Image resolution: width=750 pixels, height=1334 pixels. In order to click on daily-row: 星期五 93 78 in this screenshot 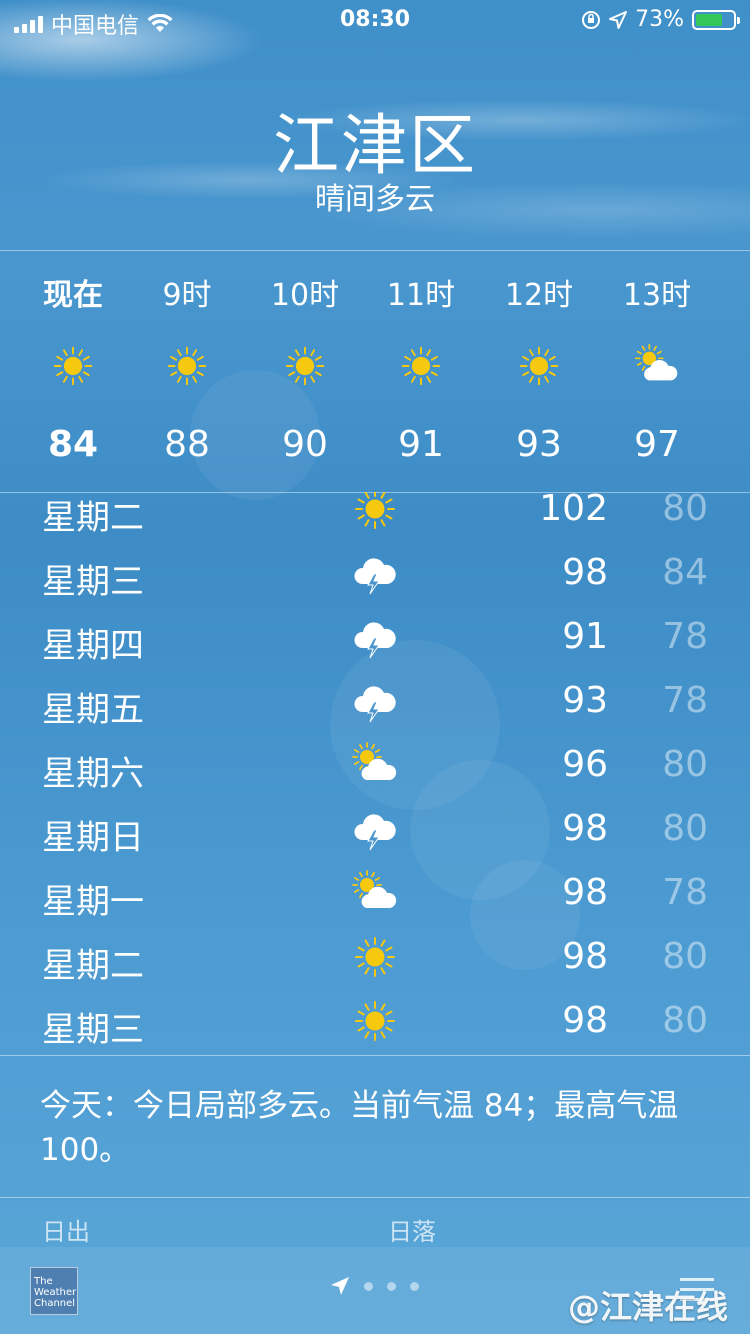, I will do `click(375, 702)`.